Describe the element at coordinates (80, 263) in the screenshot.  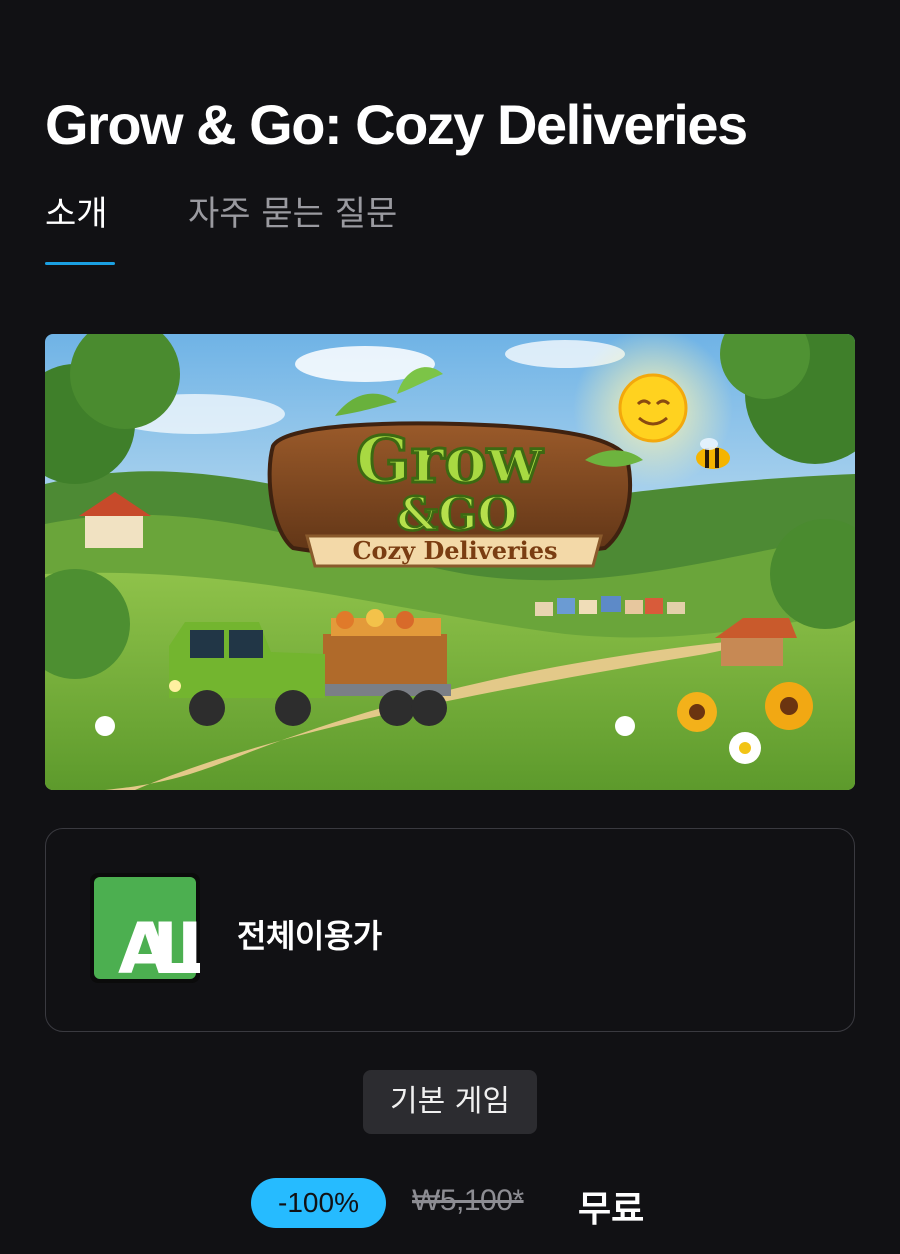
I see `active-tab-indicator` at that location.